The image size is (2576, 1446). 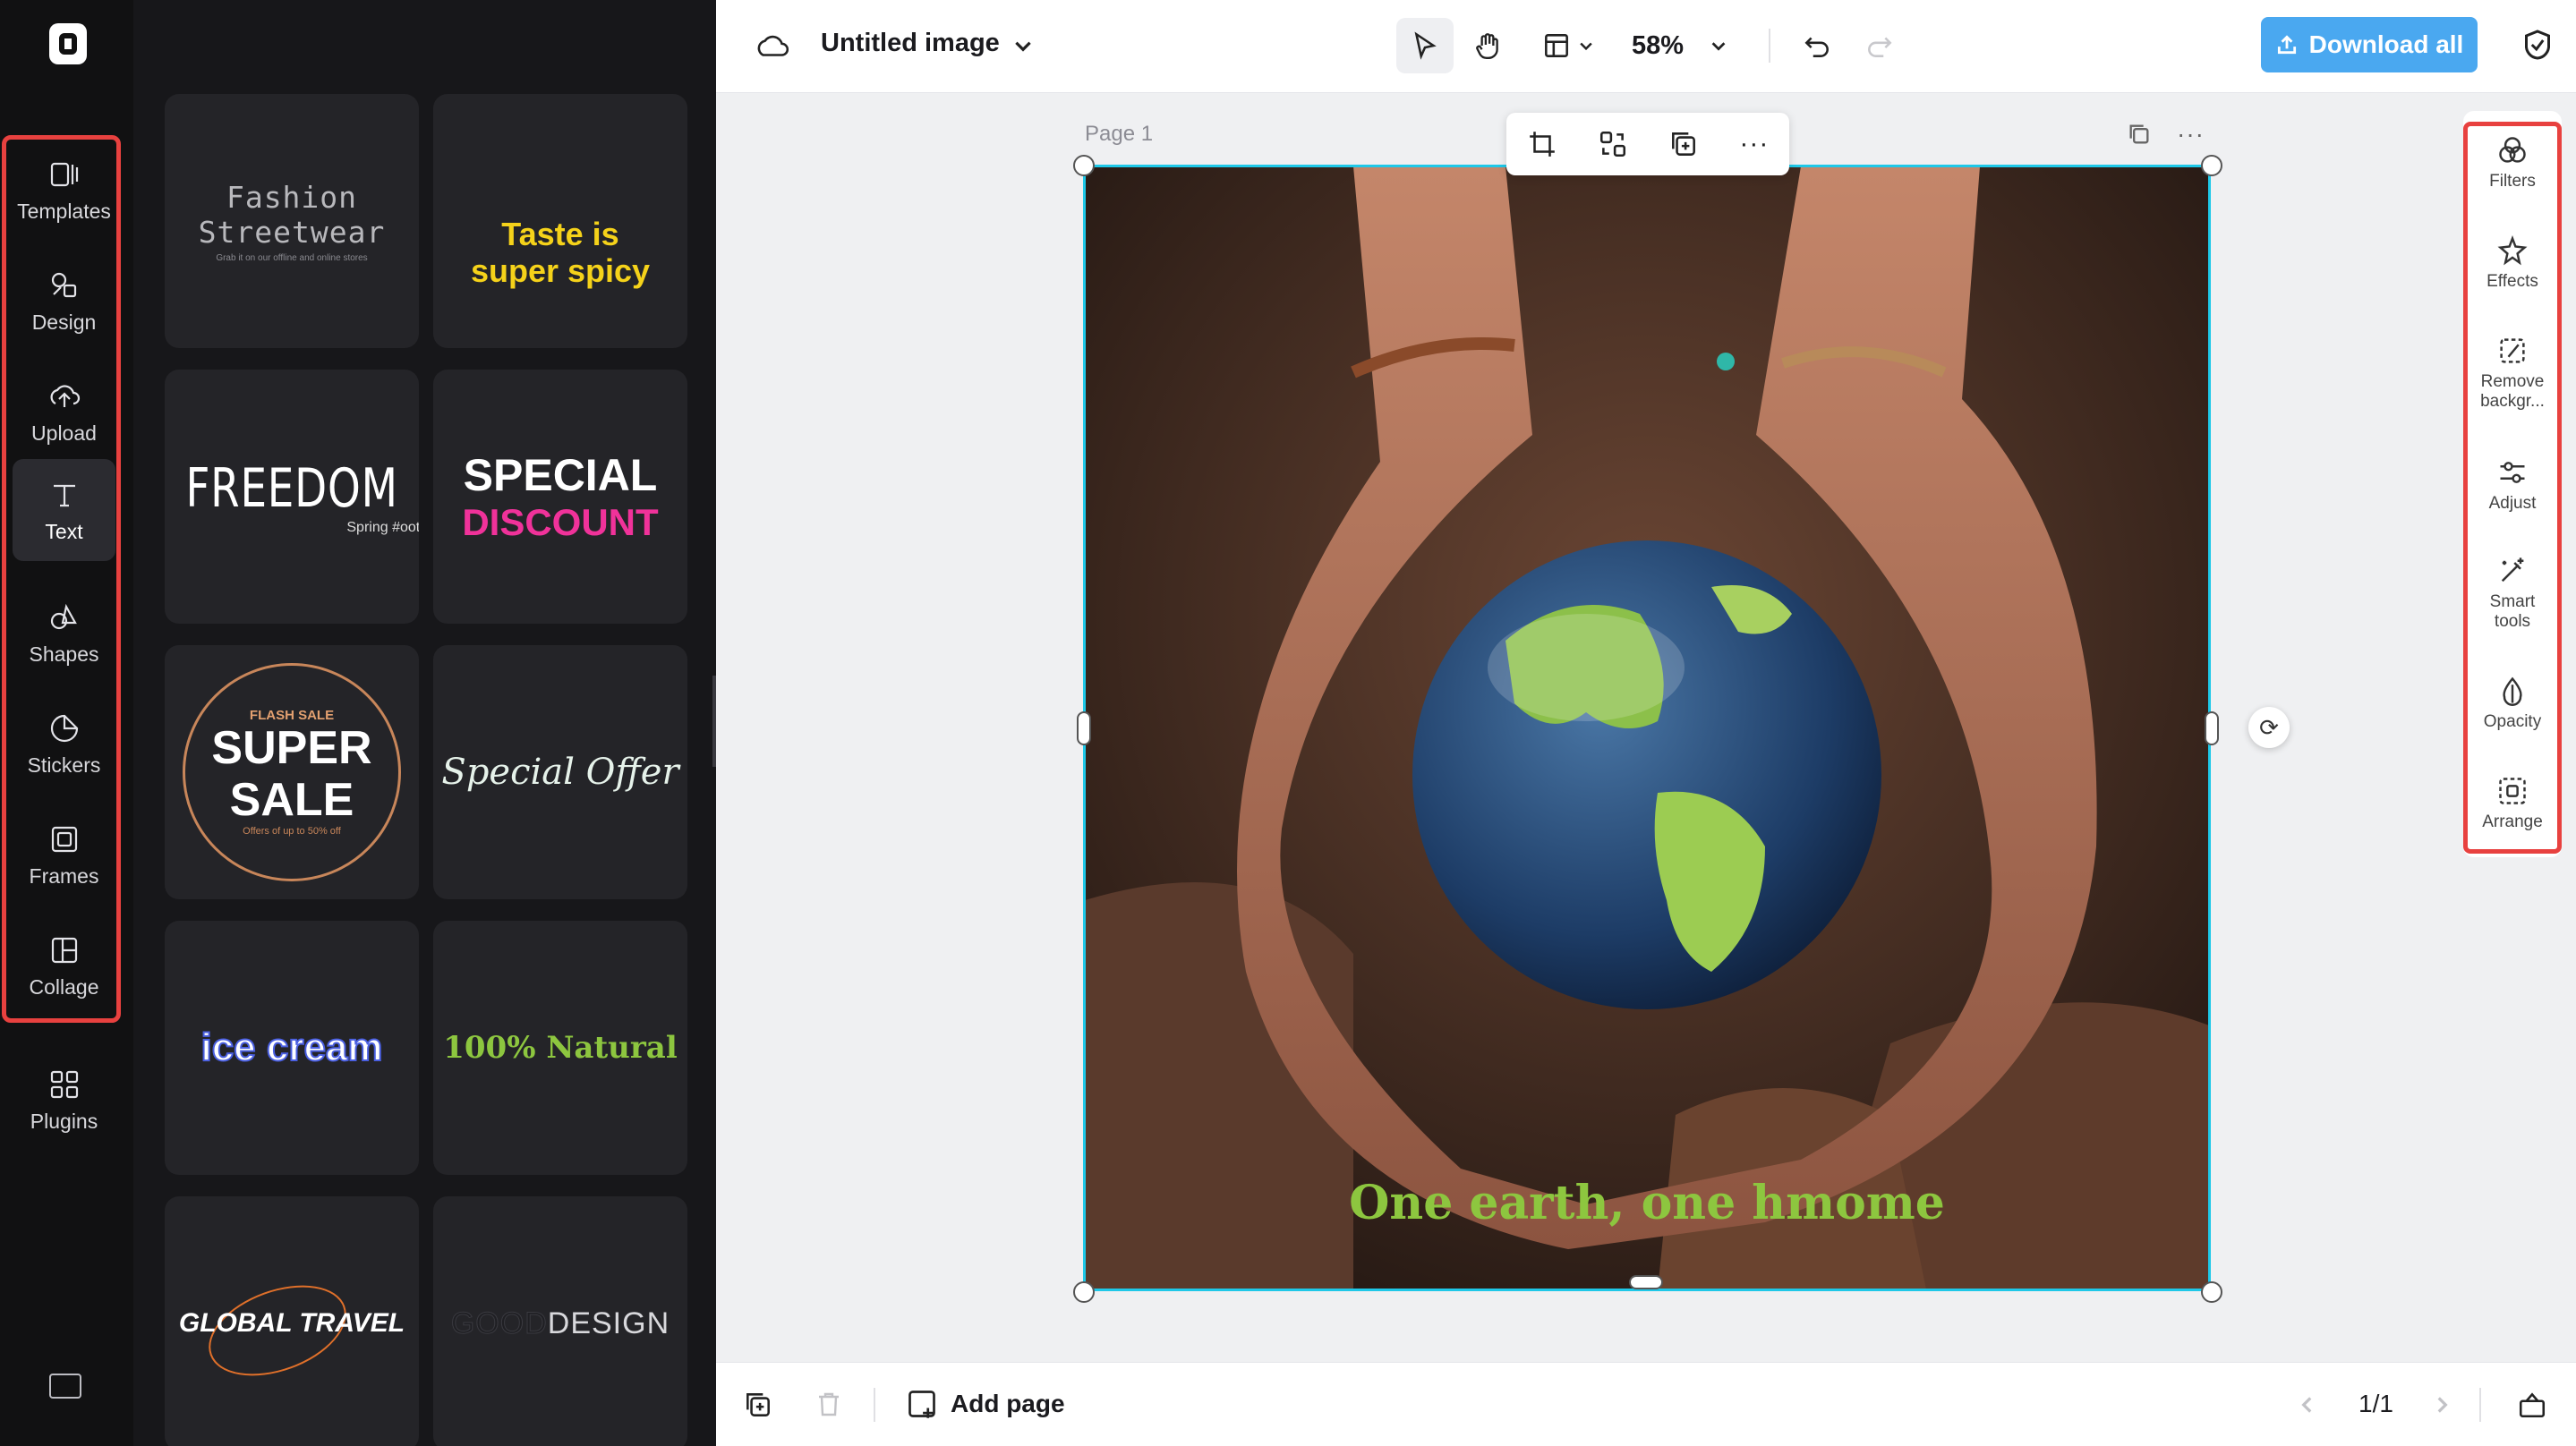 I want to click on template-card-freedom: FREEDOM Spring #ootd, so click(x=292, y=497).